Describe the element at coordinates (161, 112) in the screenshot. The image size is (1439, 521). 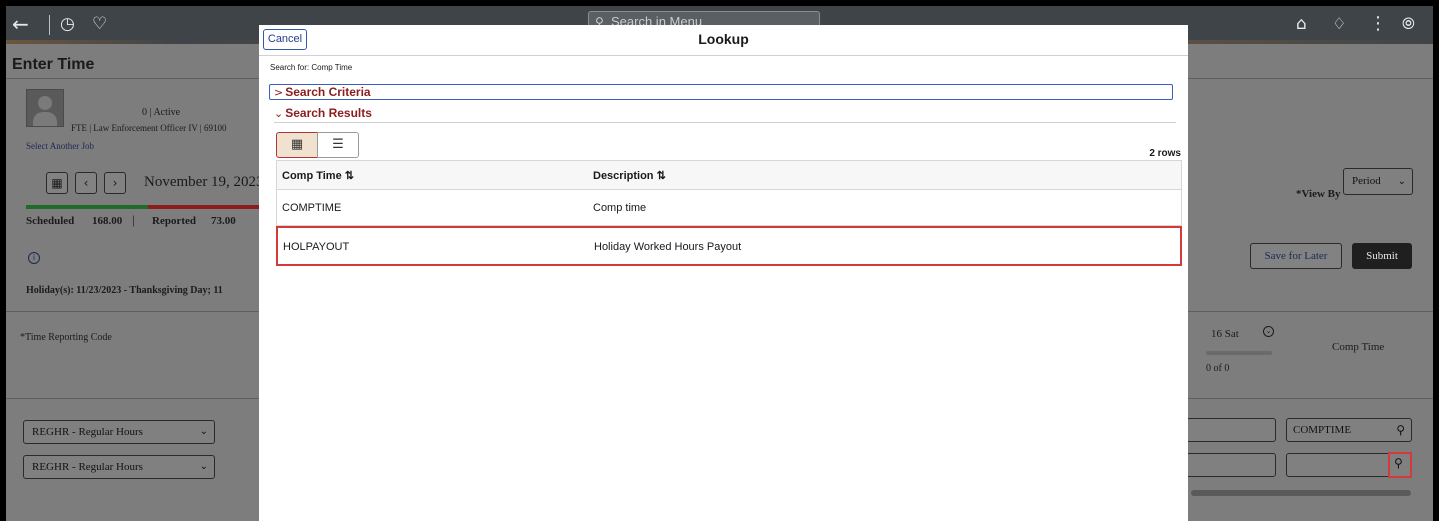
I see `employee-status: 0 | Active` at that location.